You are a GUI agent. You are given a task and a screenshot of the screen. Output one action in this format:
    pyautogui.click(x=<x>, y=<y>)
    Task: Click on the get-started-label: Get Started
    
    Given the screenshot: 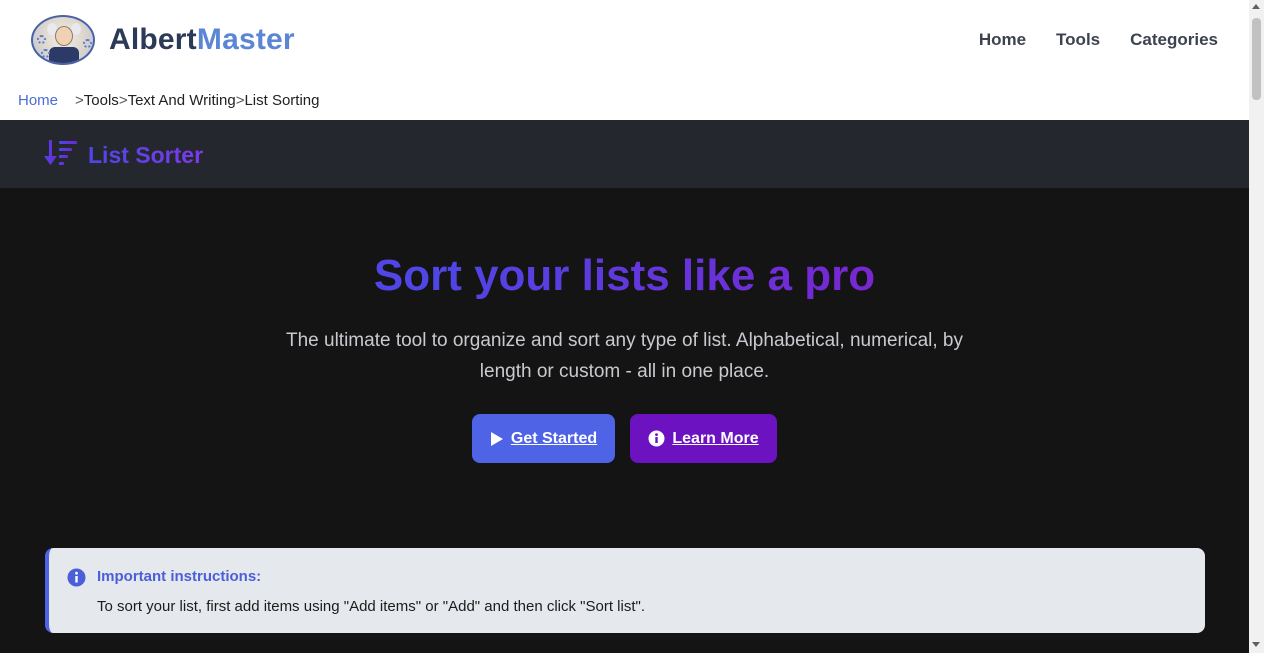 What is the action you would take?
    pyautogui.click(x=554, y=438)
    